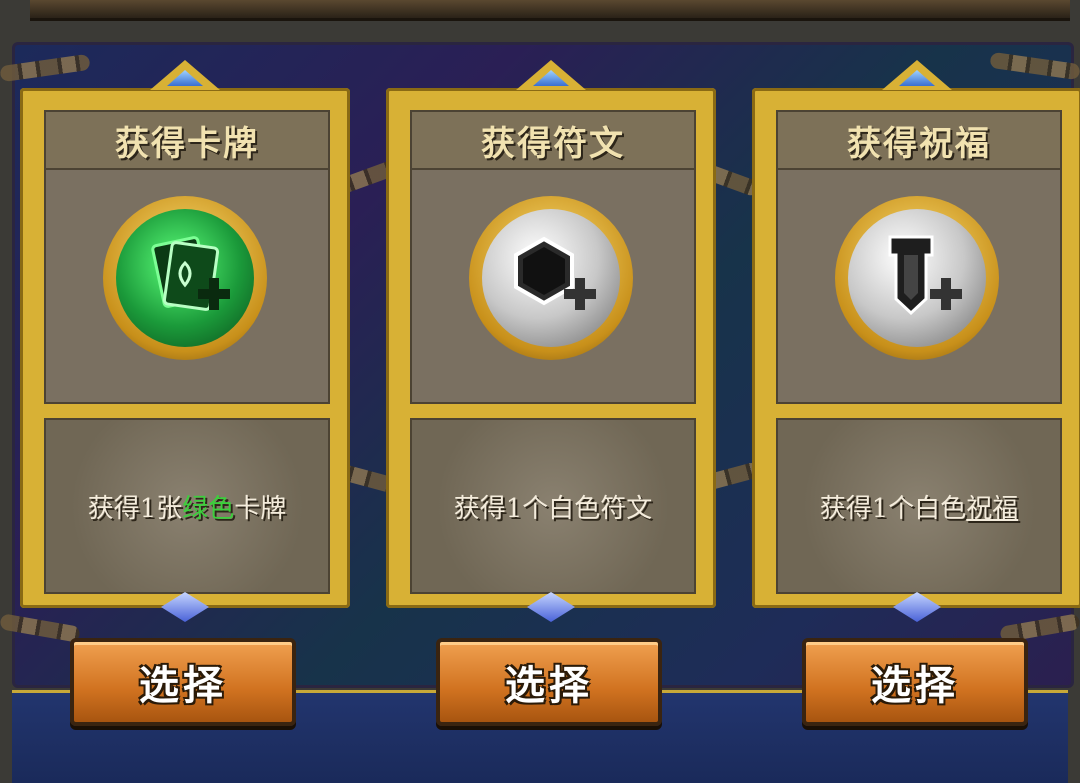  Describe the element at coordinates (208, 508) in the screenshot. I see `desc-highlight-green: 绿色` at that location.